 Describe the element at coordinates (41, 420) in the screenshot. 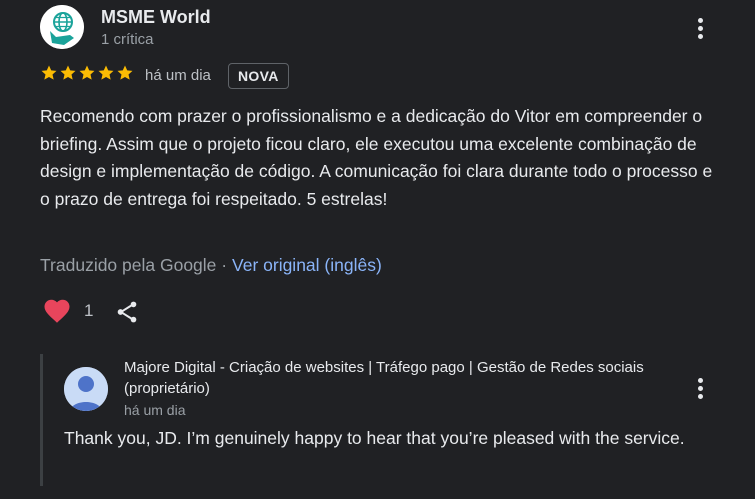

I see `reply-divider-bar` at that location.